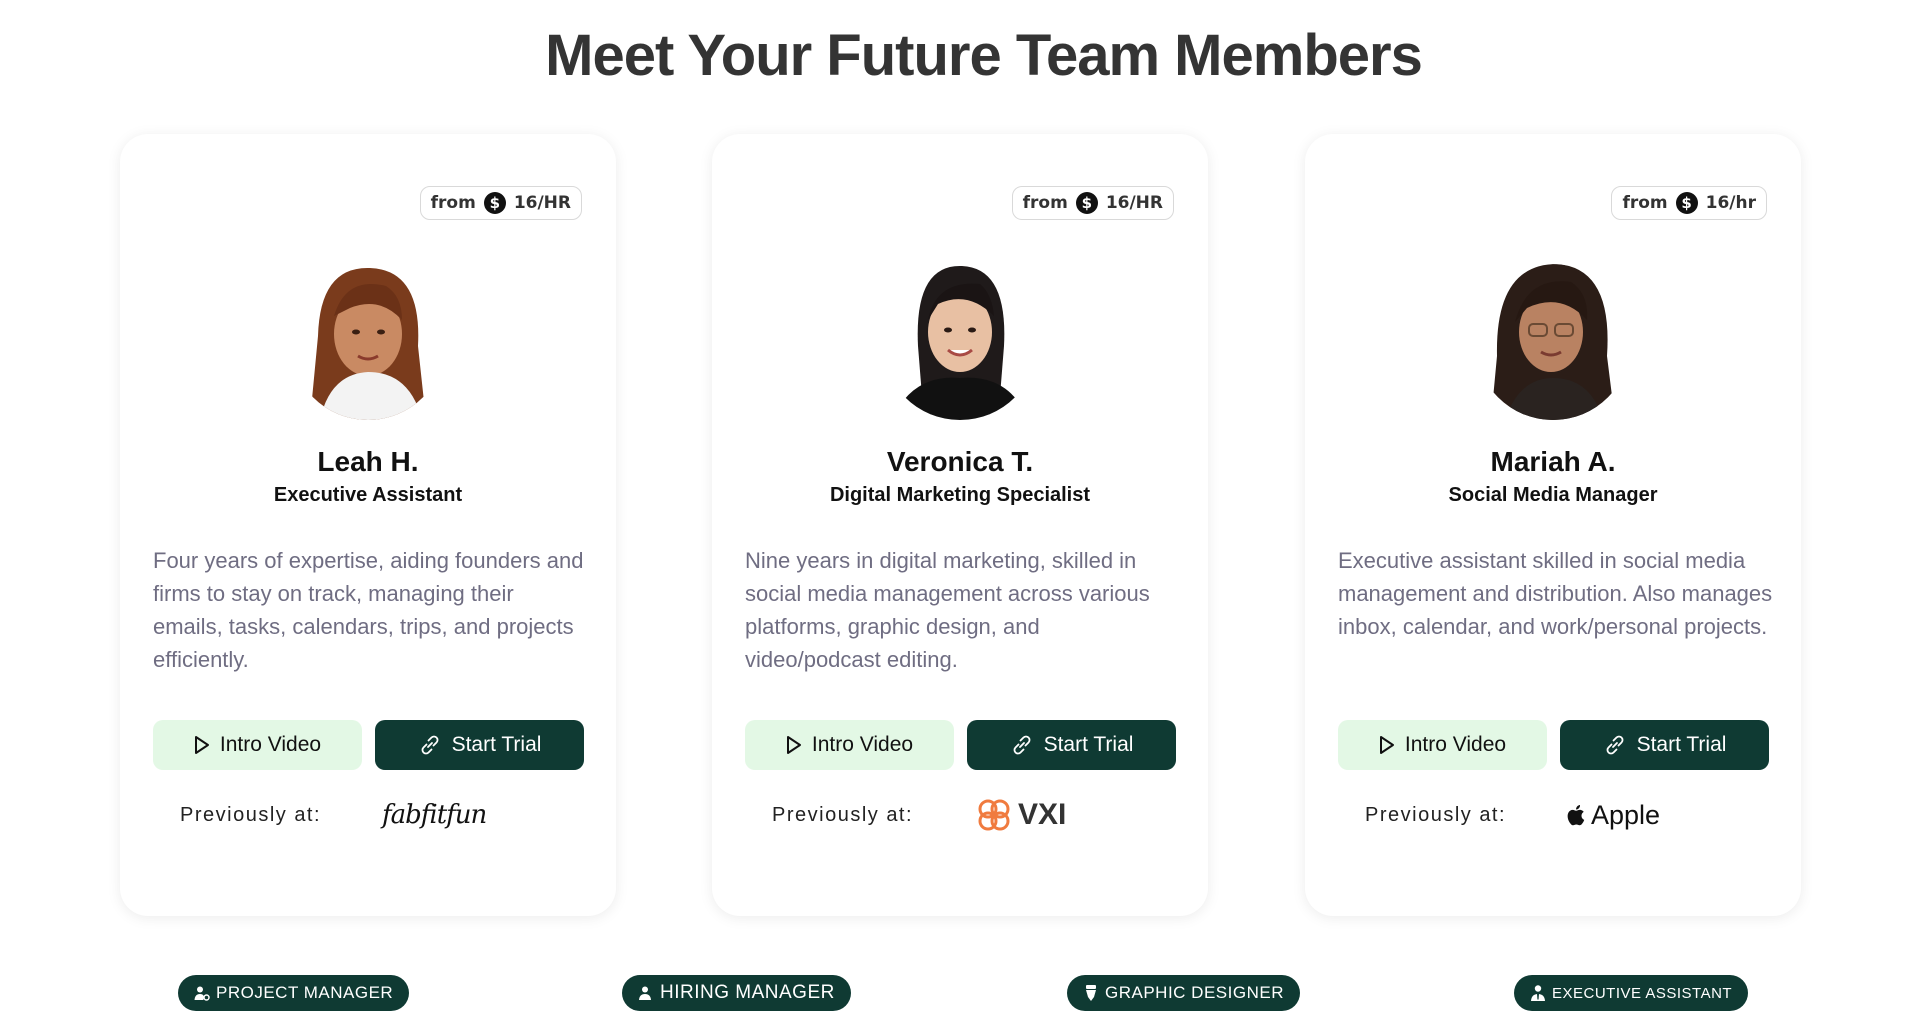  I want to click on member-name: Veronica T., so click(960, 461).